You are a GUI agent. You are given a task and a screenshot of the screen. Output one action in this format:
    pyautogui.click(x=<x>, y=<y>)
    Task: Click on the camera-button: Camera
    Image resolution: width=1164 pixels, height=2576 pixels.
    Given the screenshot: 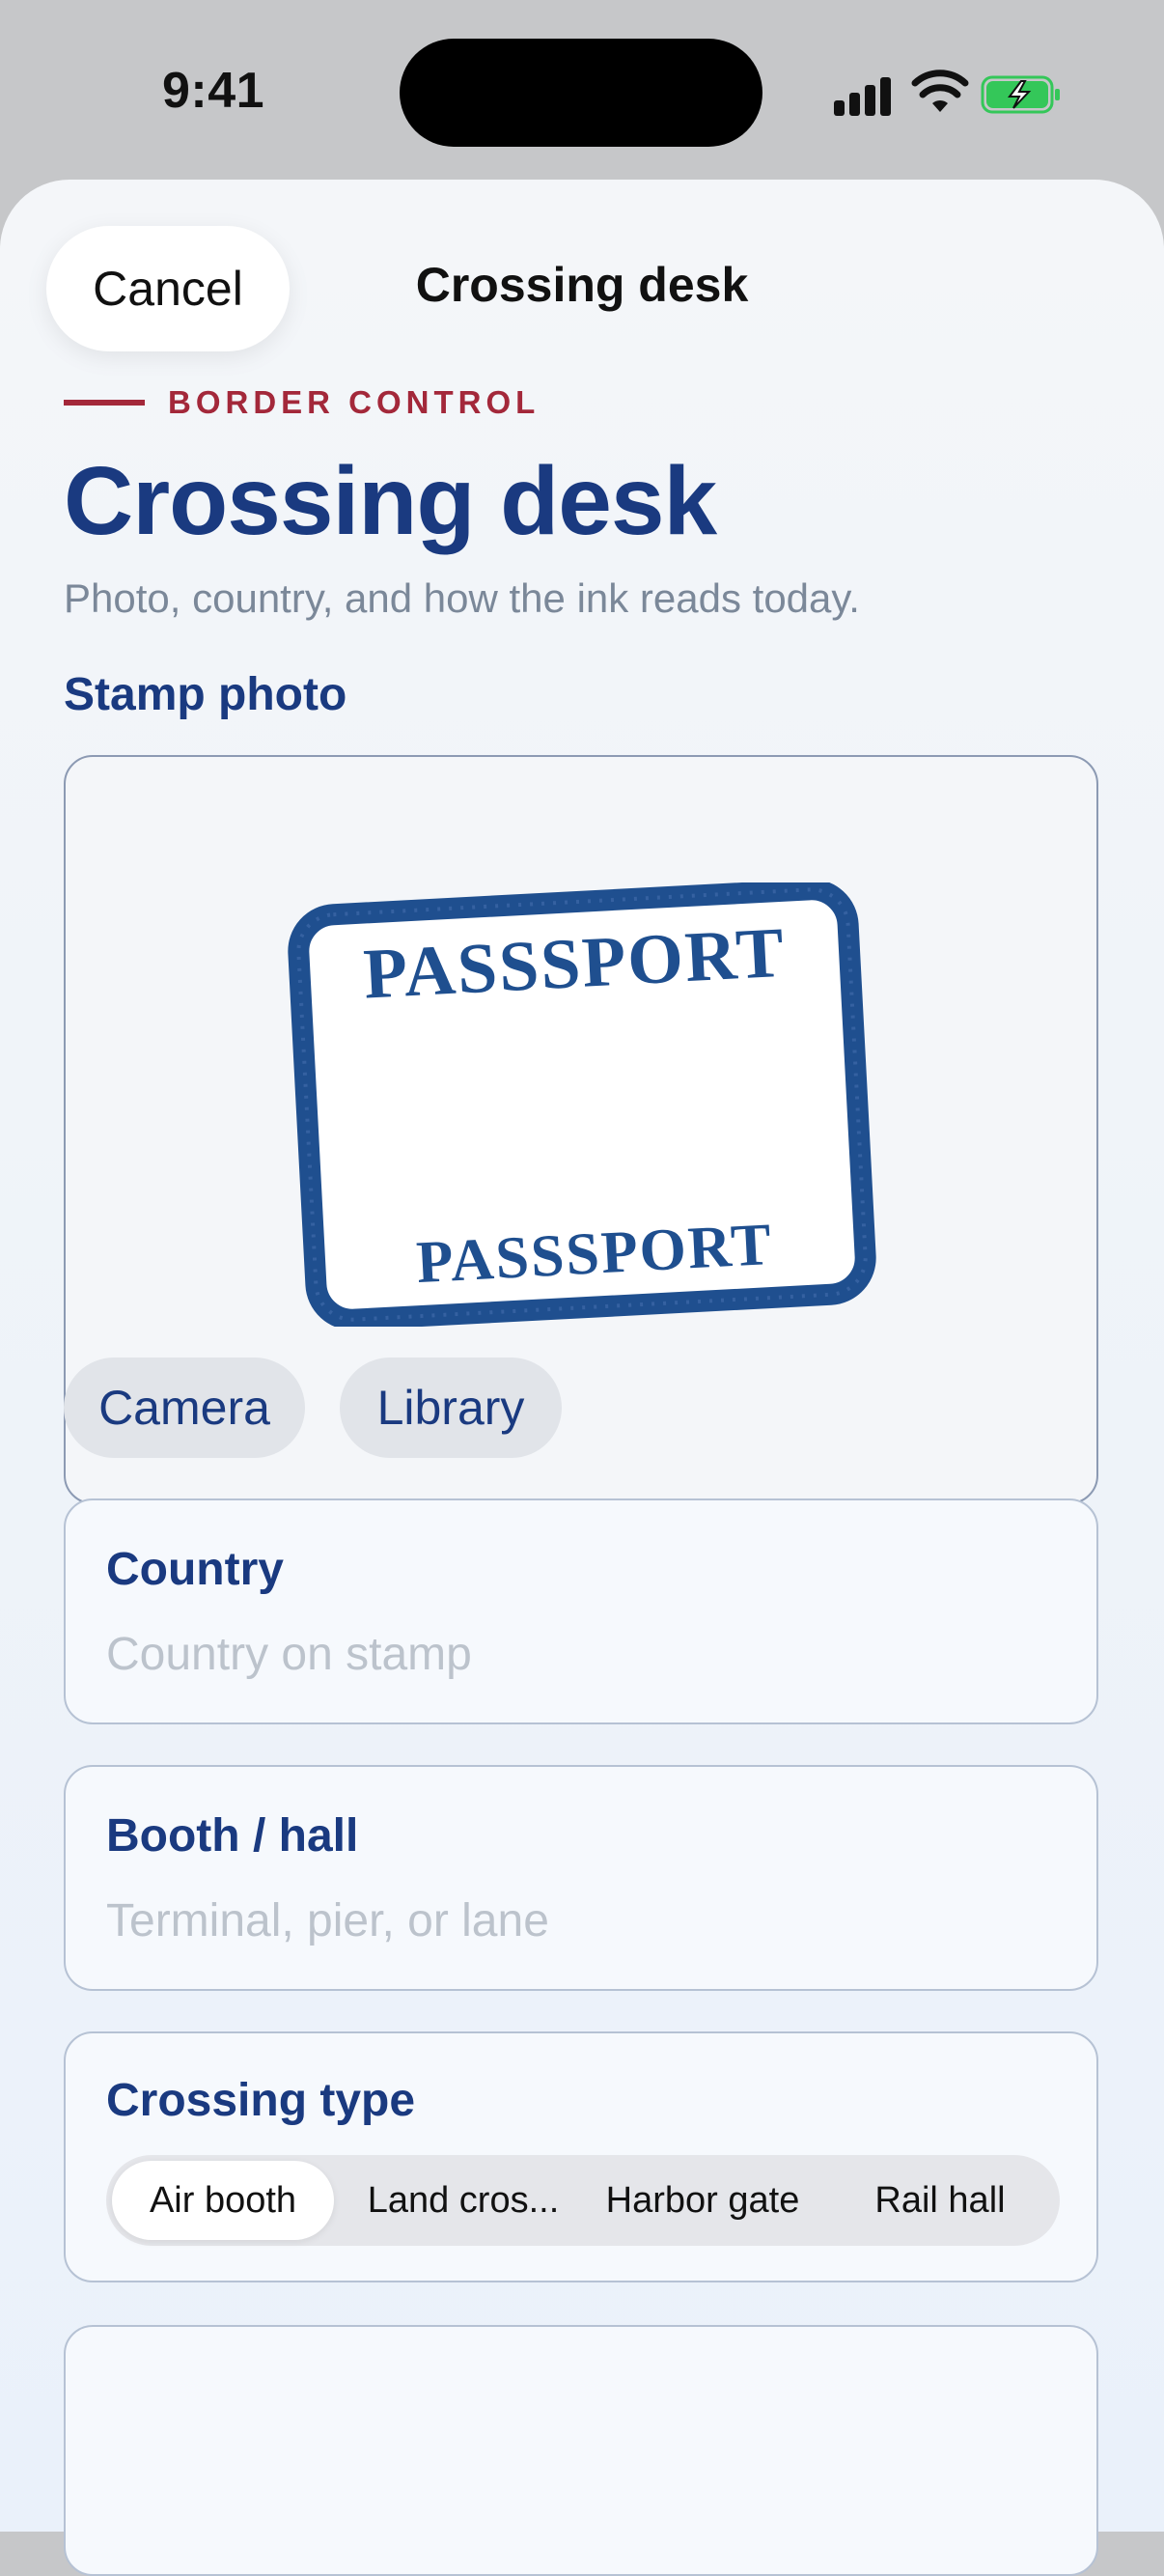 What is the action you would take?
    pyautogui.click(x=185, y=1408)
    